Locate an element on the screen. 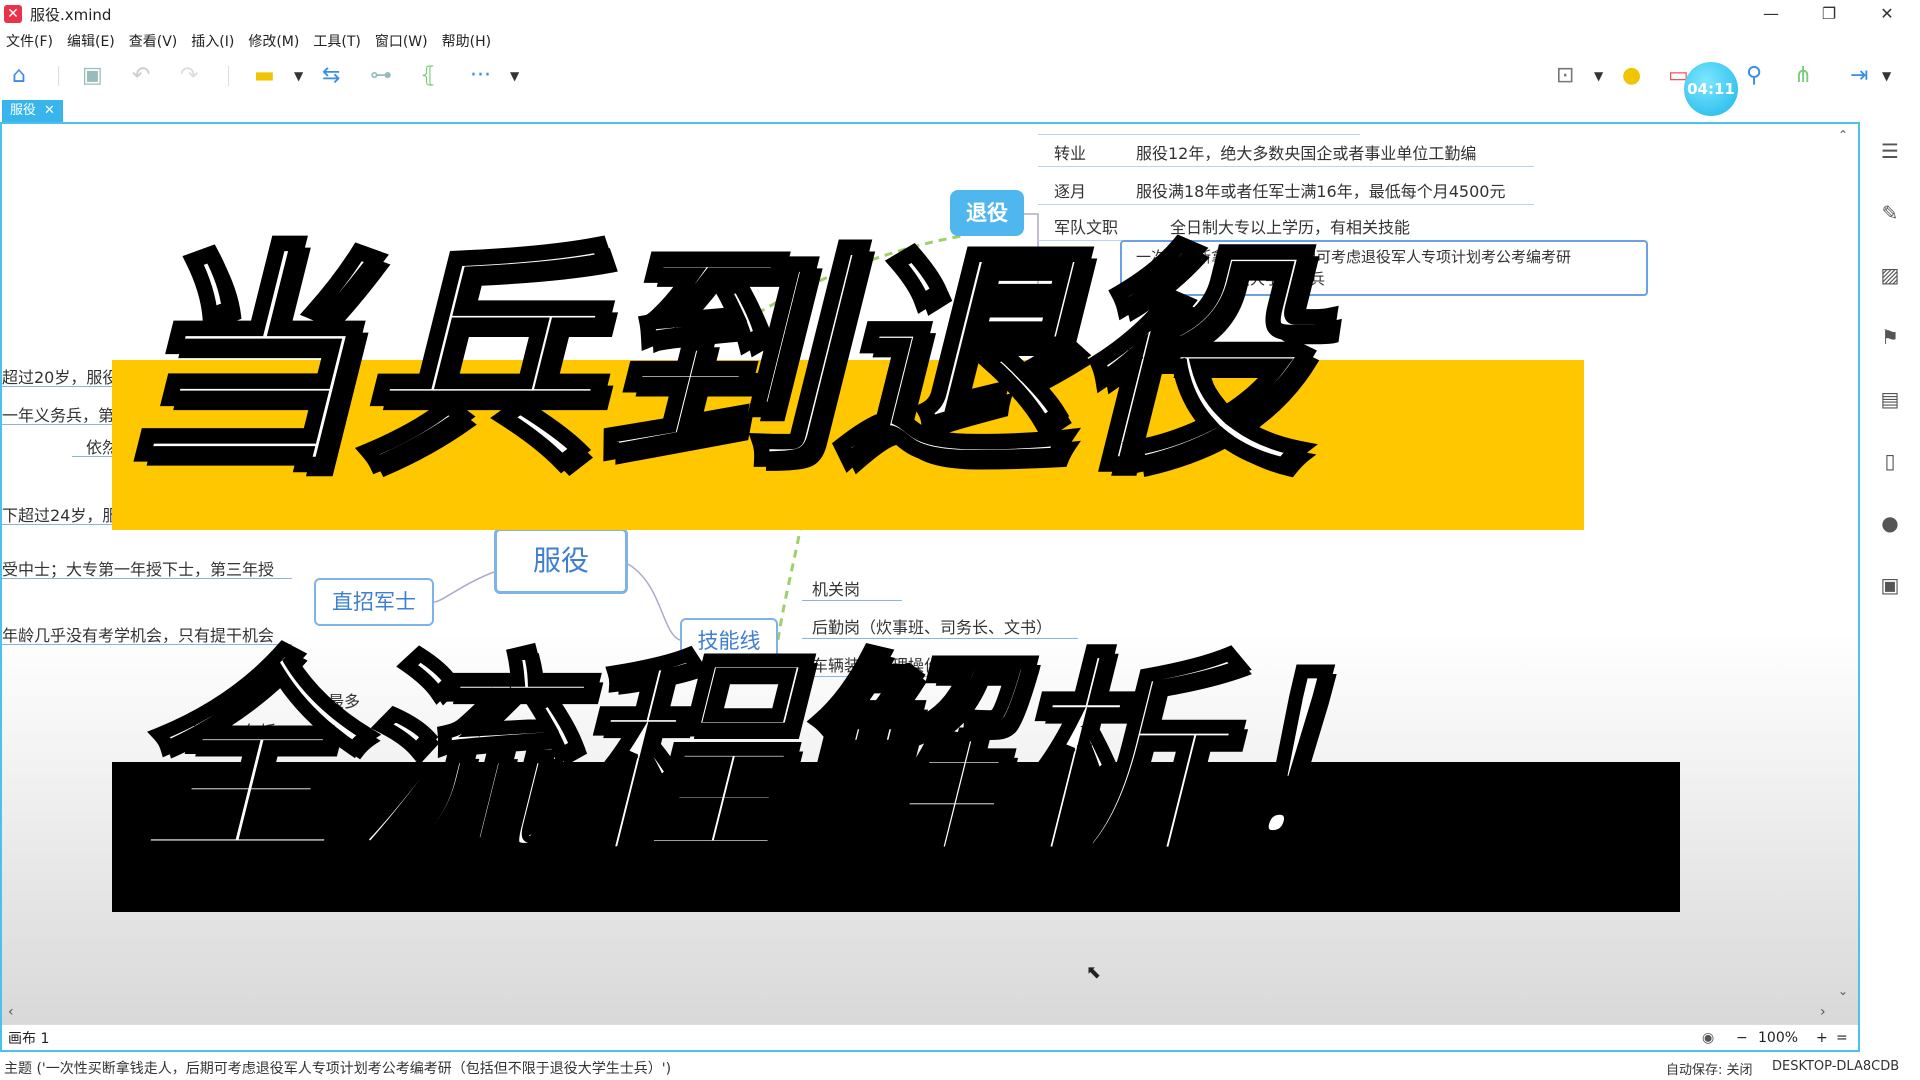  scroll-down-icon: ⌄ is located at coordinates (1843, 991).